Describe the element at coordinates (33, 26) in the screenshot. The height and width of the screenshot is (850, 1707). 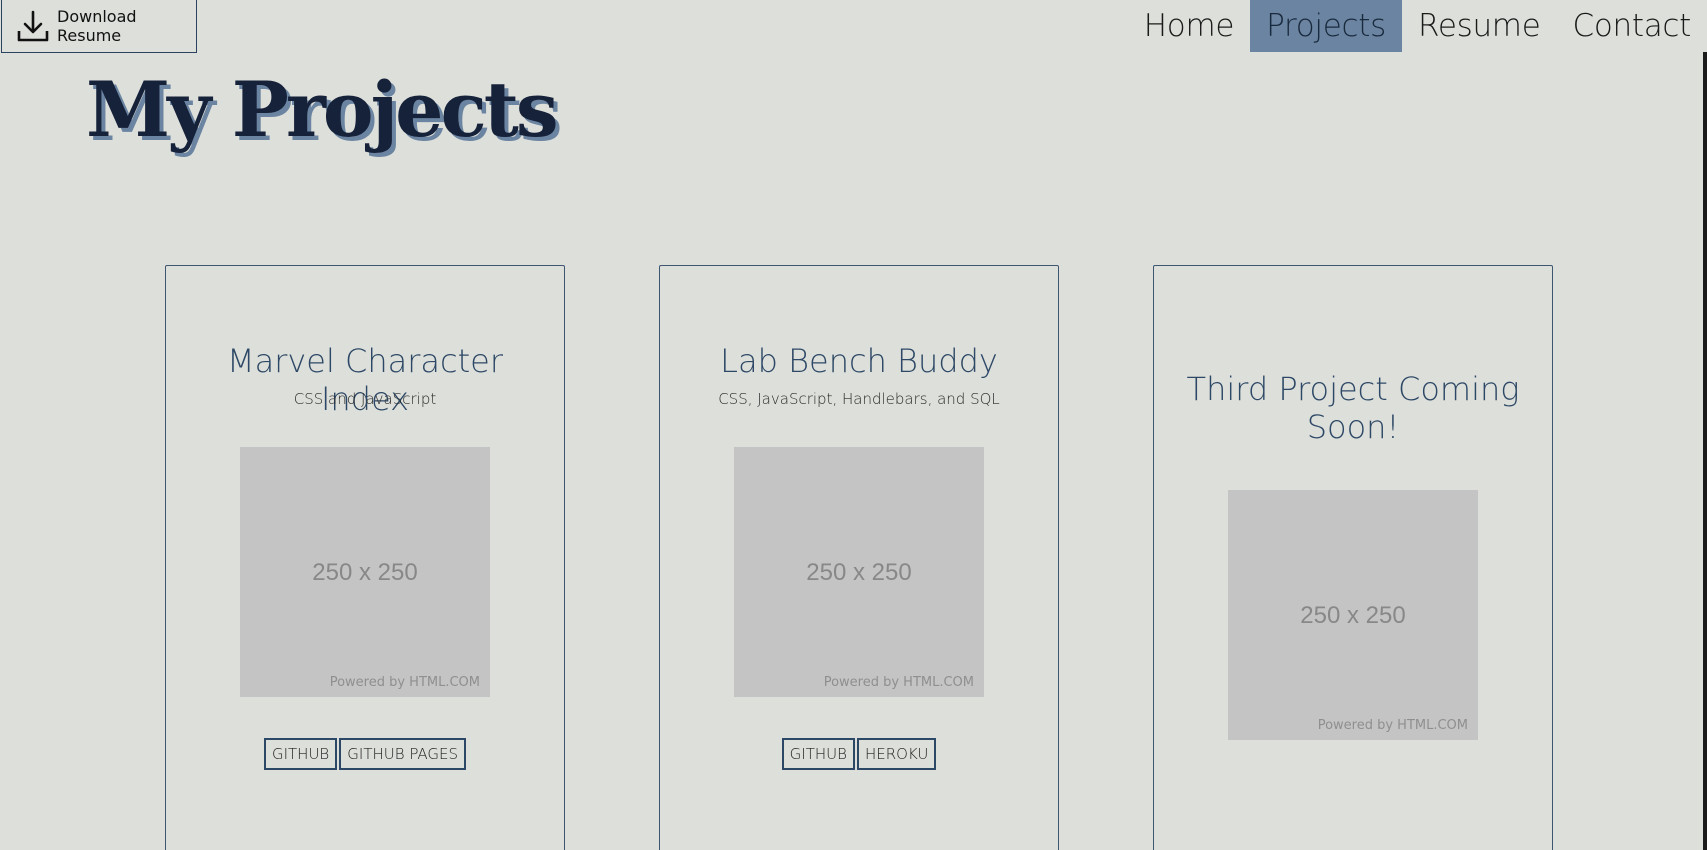
I see `download-icon` at that location.